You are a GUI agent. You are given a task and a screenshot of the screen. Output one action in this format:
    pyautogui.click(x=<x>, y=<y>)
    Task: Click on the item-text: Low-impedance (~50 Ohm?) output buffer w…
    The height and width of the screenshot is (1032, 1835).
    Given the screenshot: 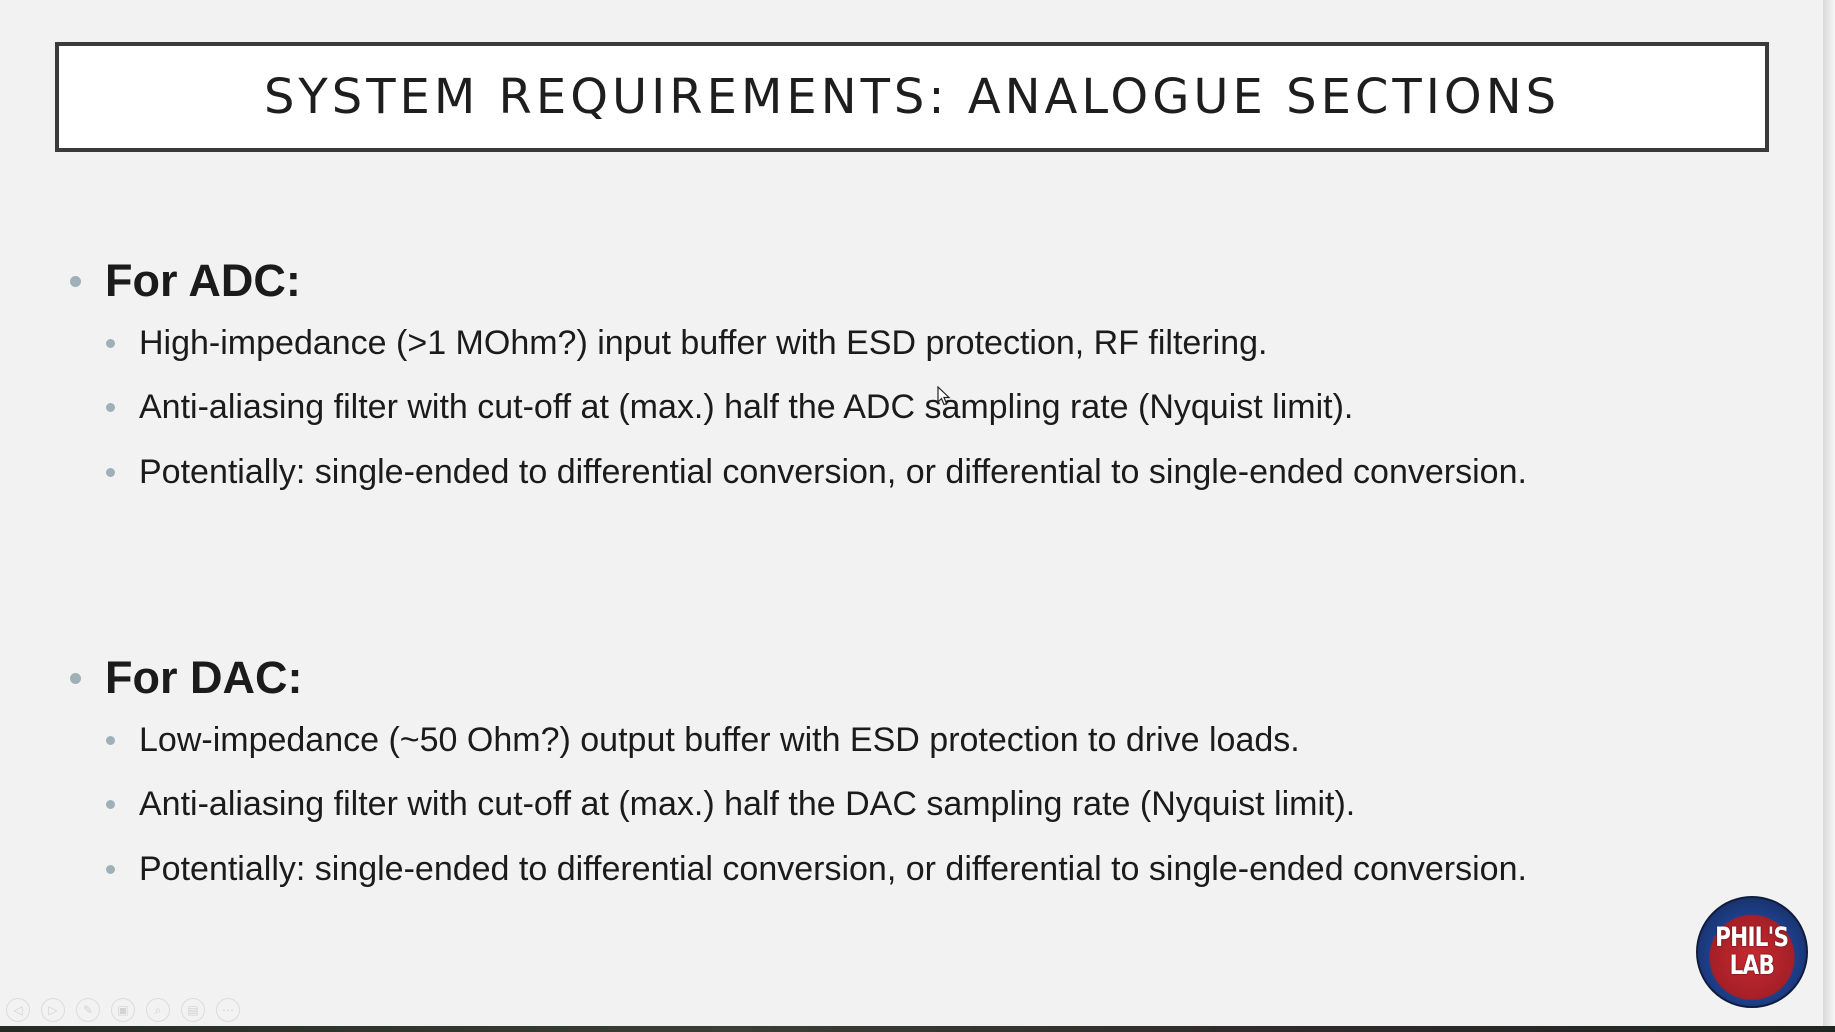 What is the action you would take?
    pyautogui.click(x=719, y=739)
    